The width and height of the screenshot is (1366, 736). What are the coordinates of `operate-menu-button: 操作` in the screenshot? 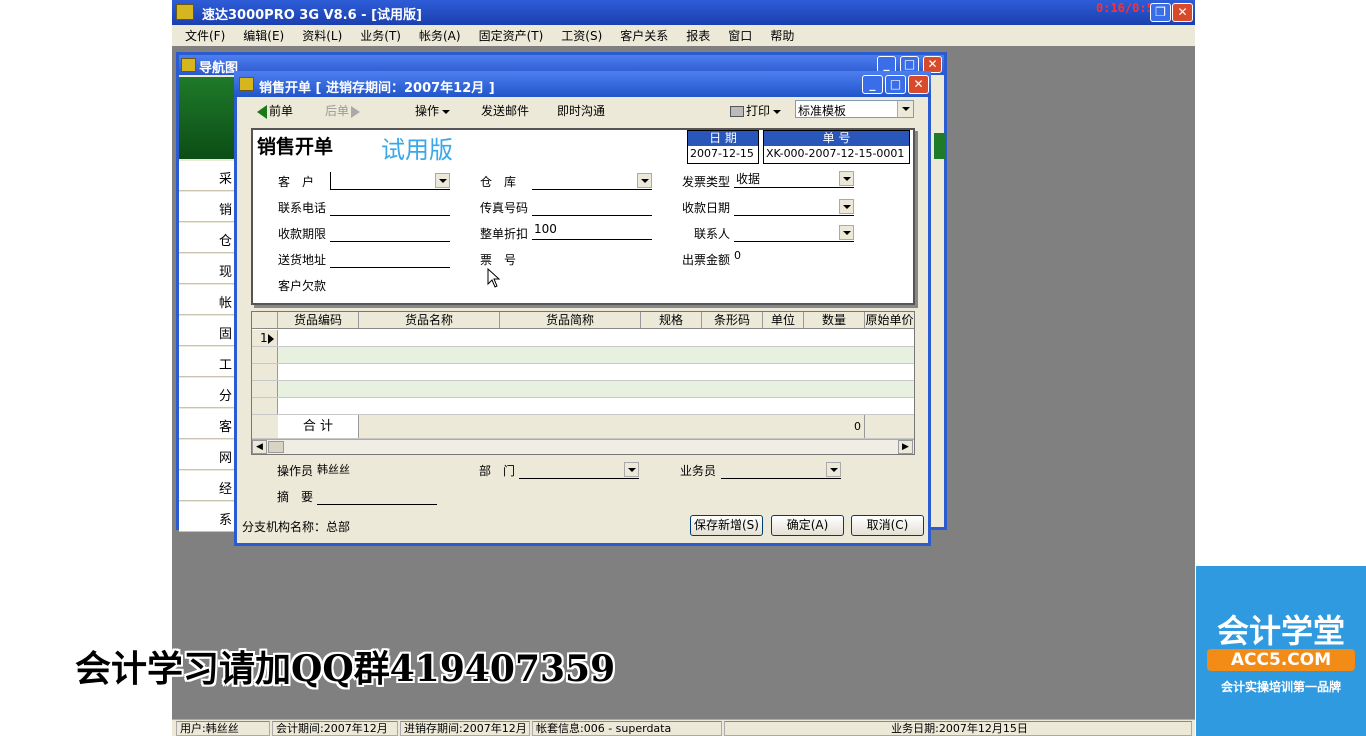 It's located at (433, 110).